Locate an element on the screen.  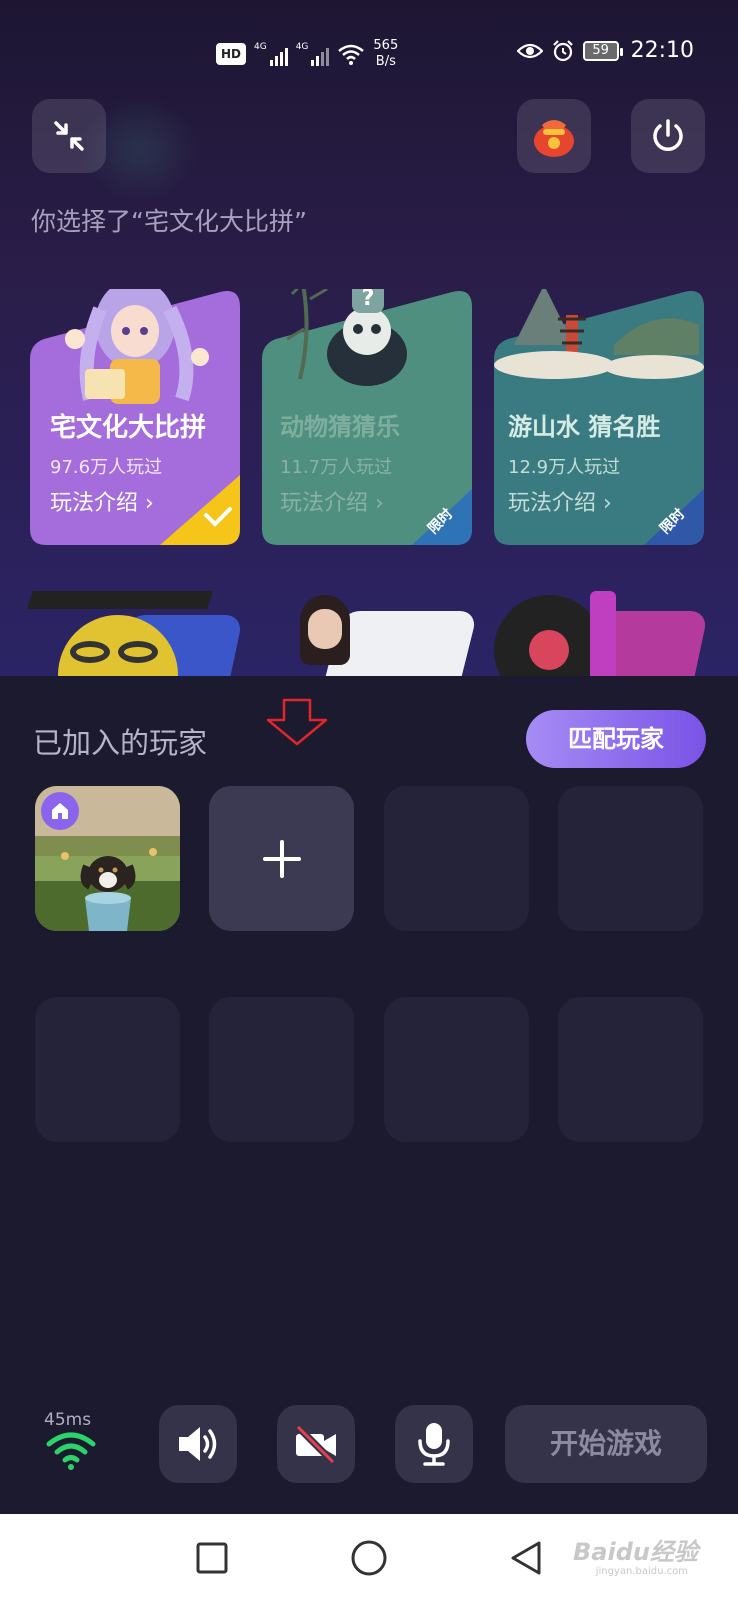
back-button is located at coordinates (526, 1558).